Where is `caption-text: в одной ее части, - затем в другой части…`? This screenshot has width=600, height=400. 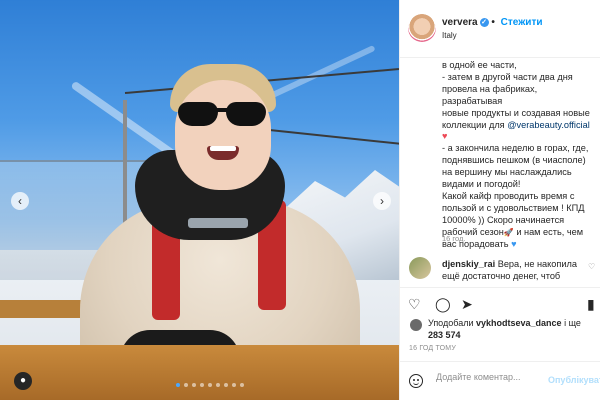 caption-text: в одной ее части, - затем в другой части… is located at coordinates (520, 155).